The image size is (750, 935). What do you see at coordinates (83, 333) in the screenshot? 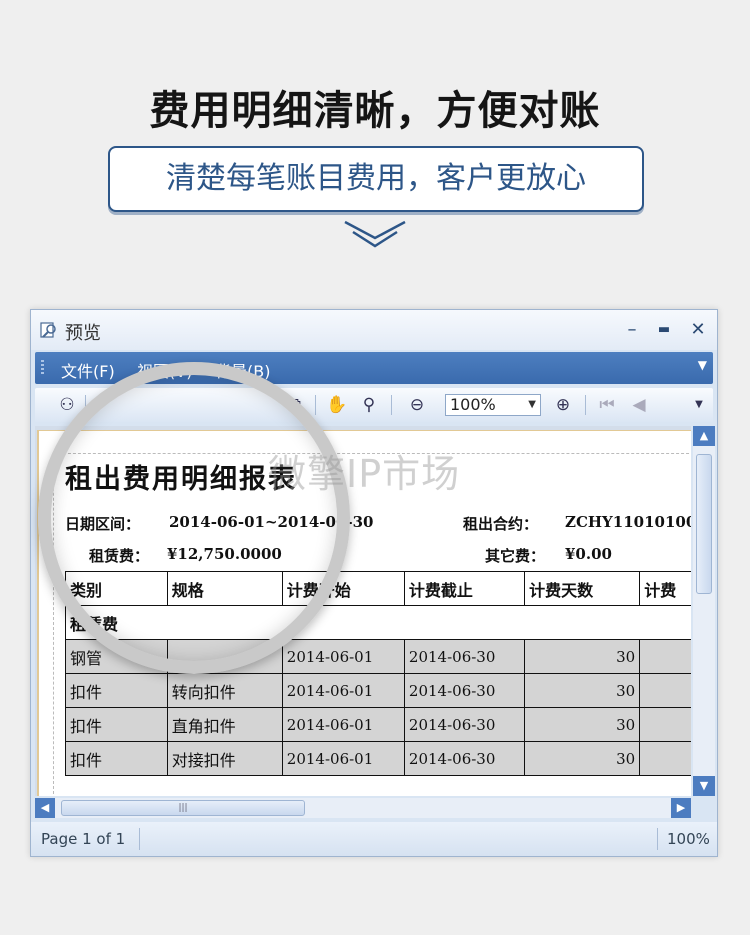
I see `window-title: 预览` at bounding box center [83, 333].